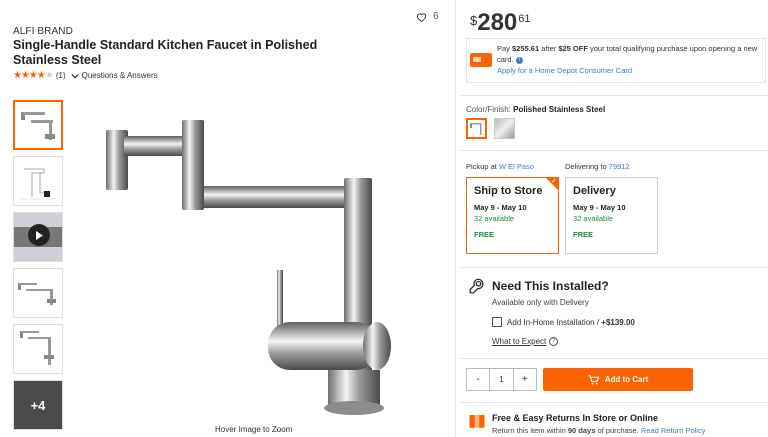  I want to click on price-dollars: 280, so click(497, 22).